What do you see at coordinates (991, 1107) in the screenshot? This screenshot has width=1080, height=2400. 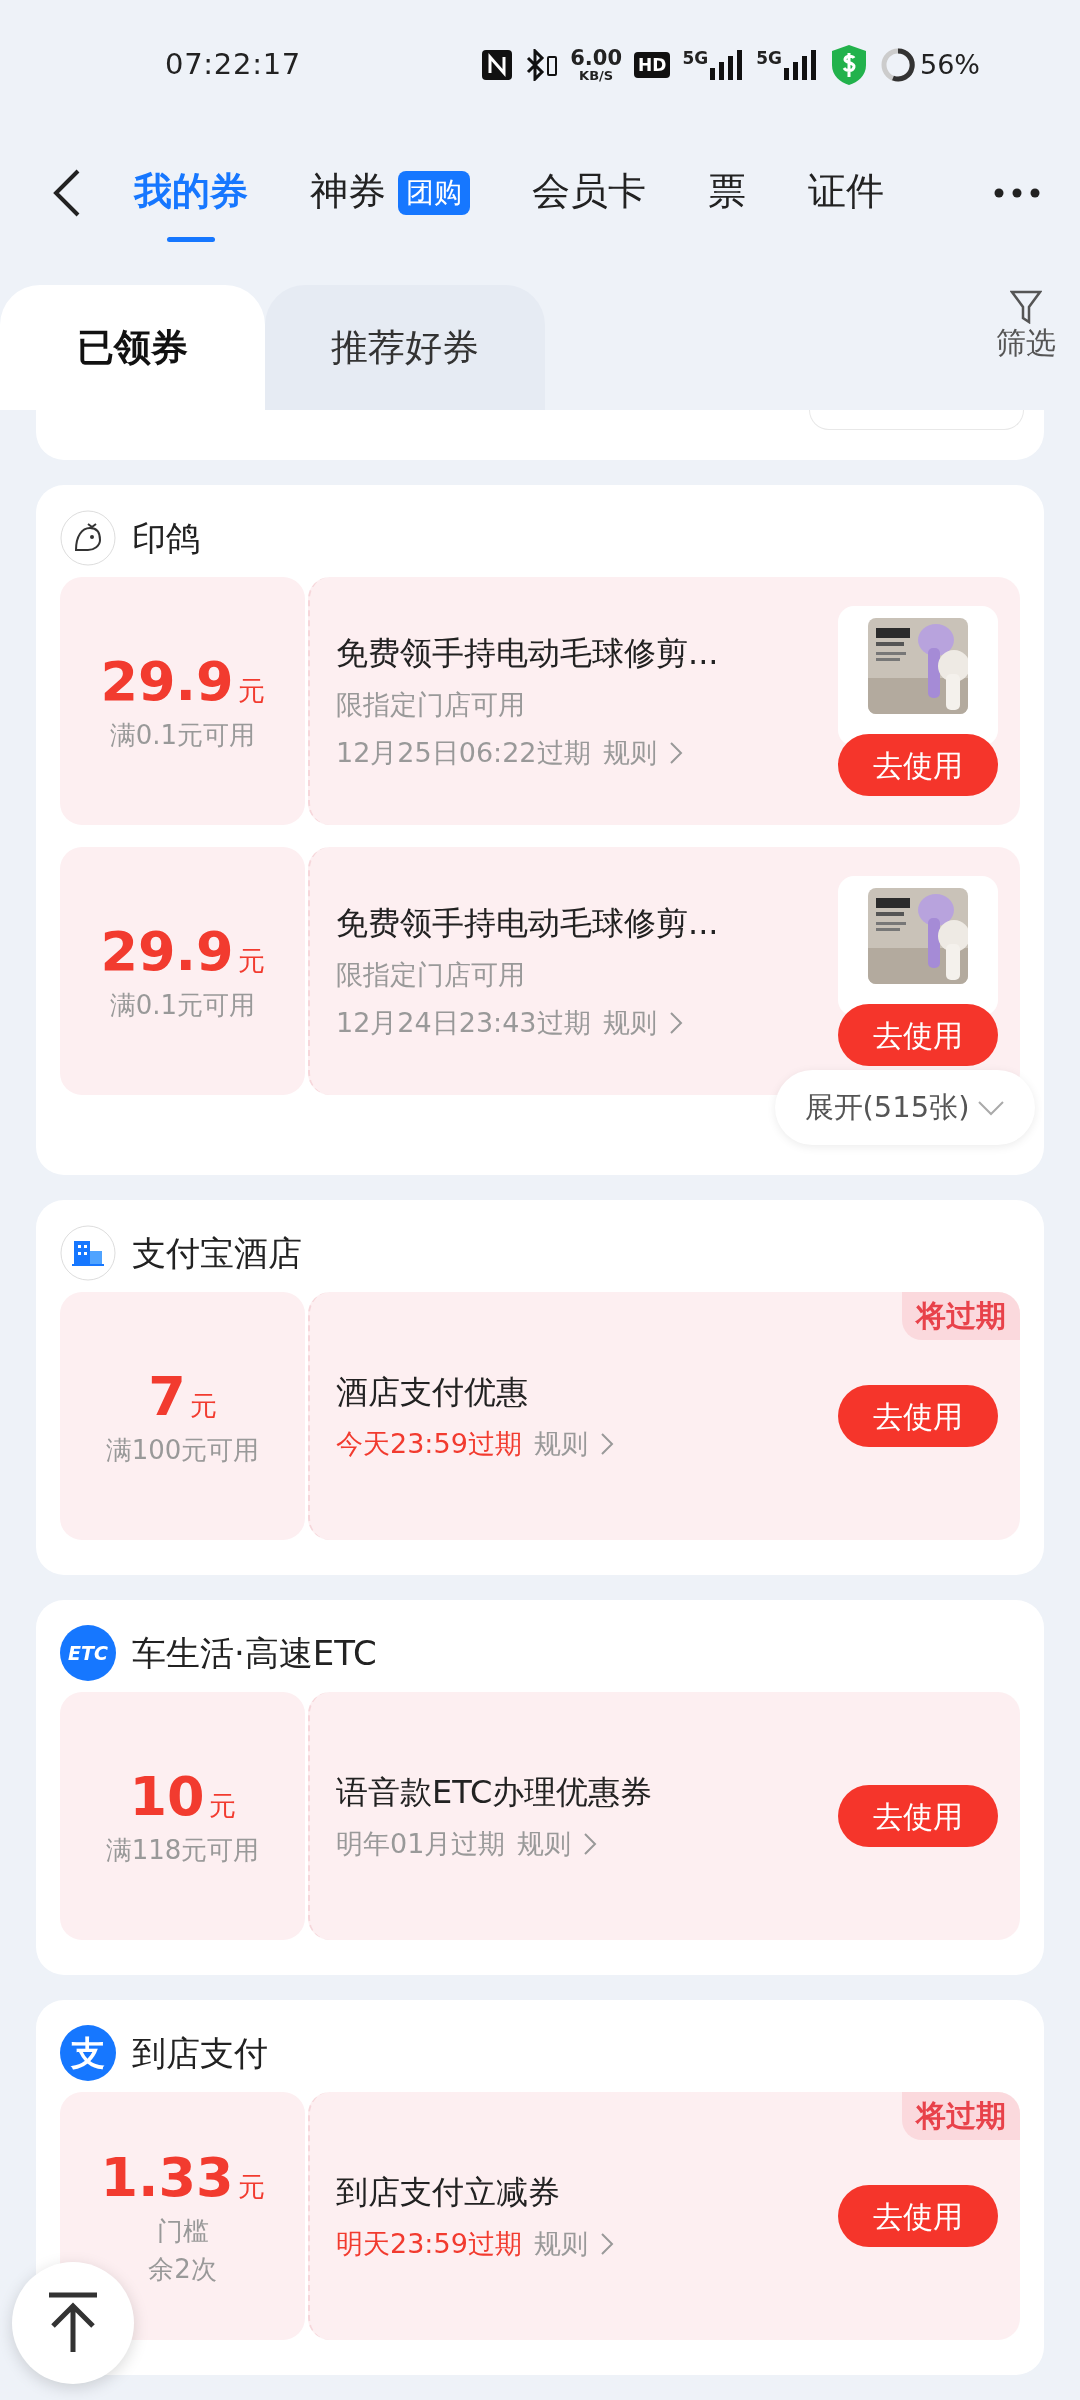 I see `chevron-down-icon` at bounding box center [991, 1107].